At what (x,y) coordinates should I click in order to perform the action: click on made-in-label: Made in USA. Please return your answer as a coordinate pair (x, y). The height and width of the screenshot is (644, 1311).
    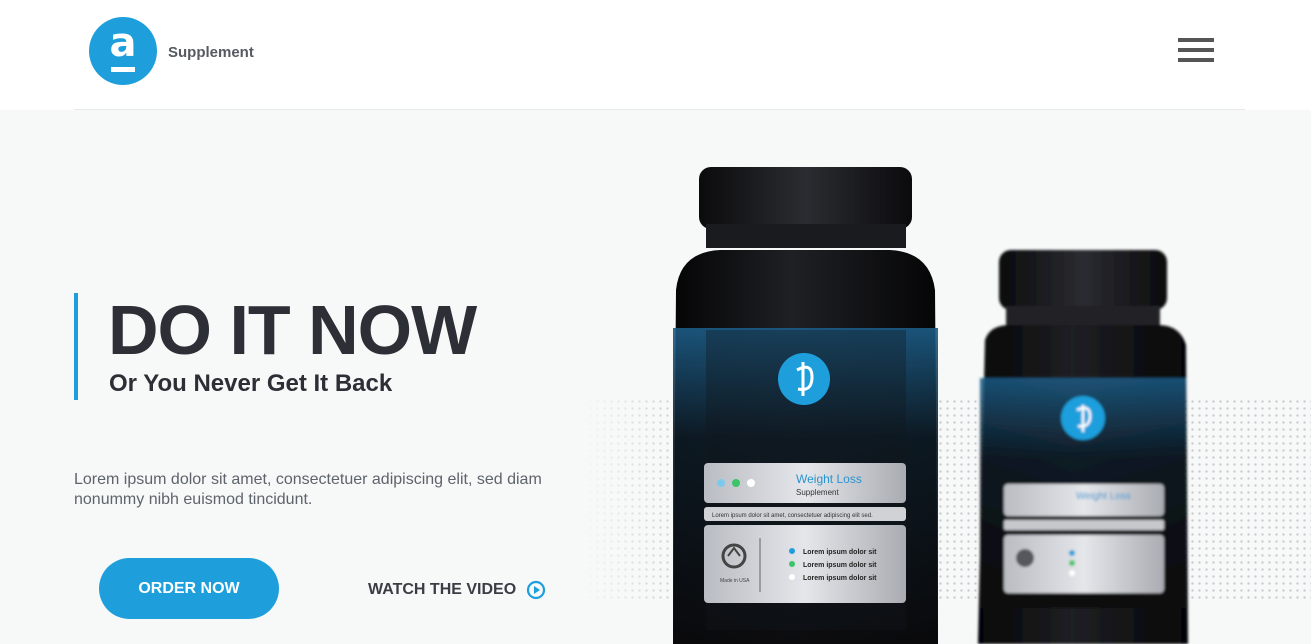
    Looking at the image, I should click on (735, 581).